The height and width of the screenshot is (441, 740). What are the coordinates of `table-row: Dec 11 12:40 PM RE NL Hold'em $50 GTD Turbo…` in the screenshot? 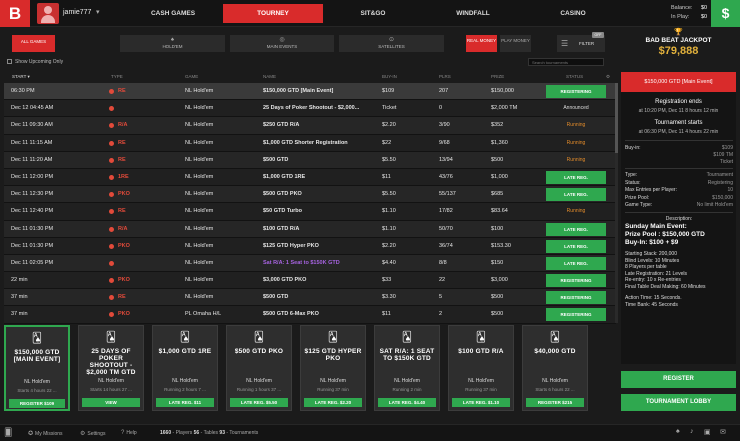 It's located at (310, 212).